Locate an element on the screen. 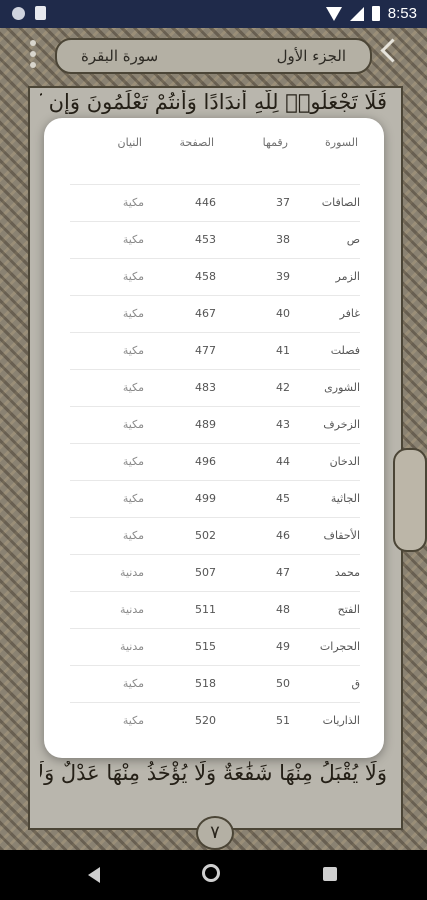  surah-number: 41 is located at coordinates (283, 350).